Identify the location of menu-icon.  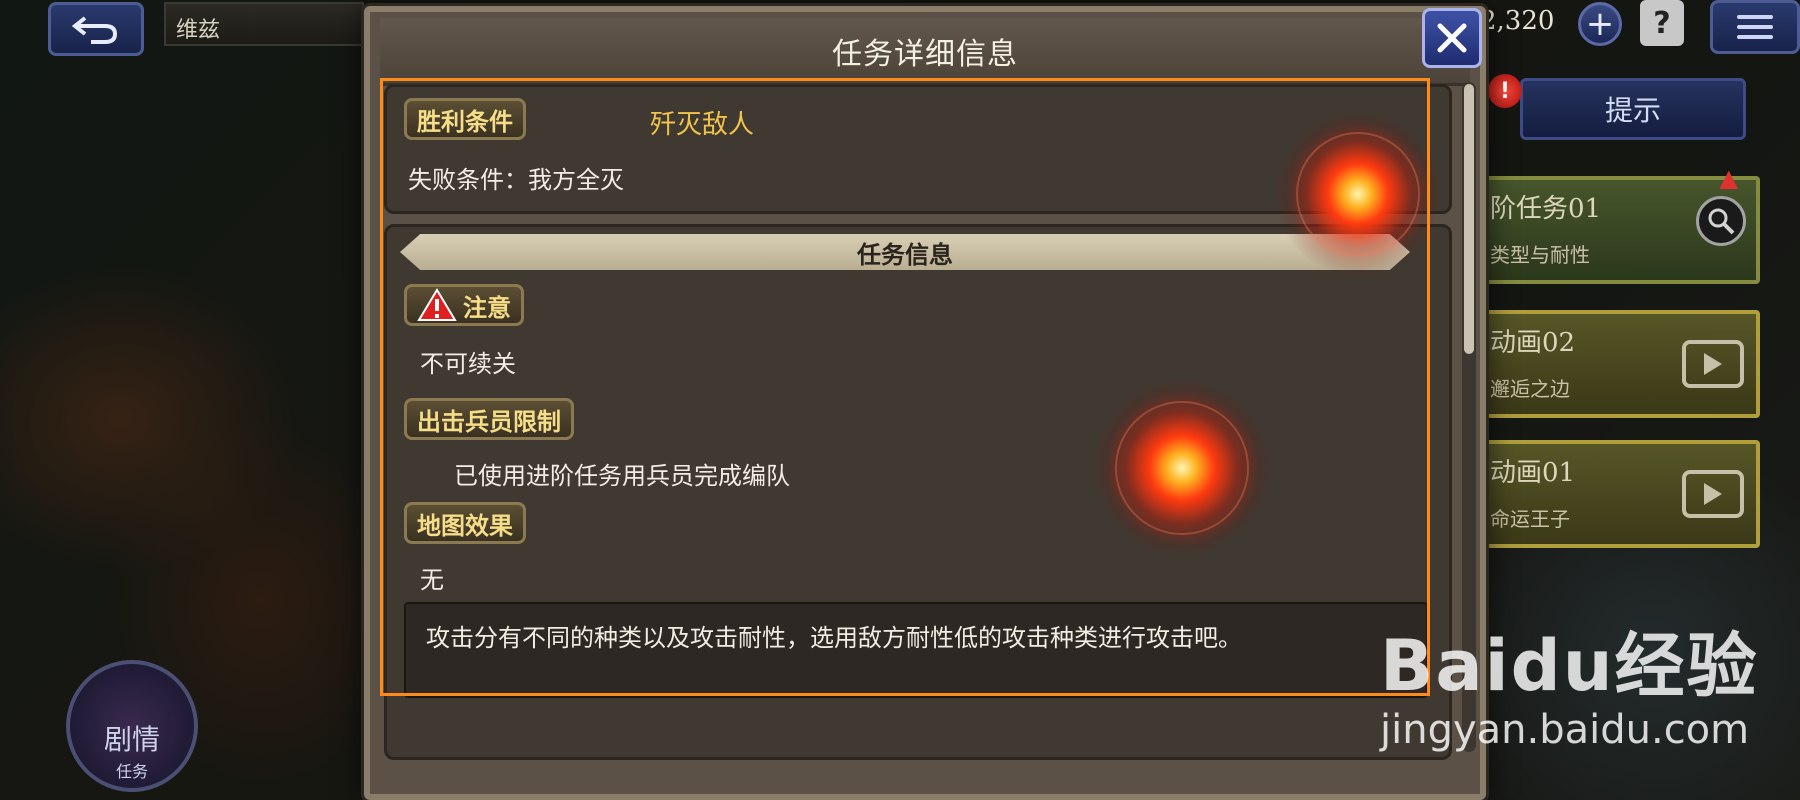
(1755, 17).